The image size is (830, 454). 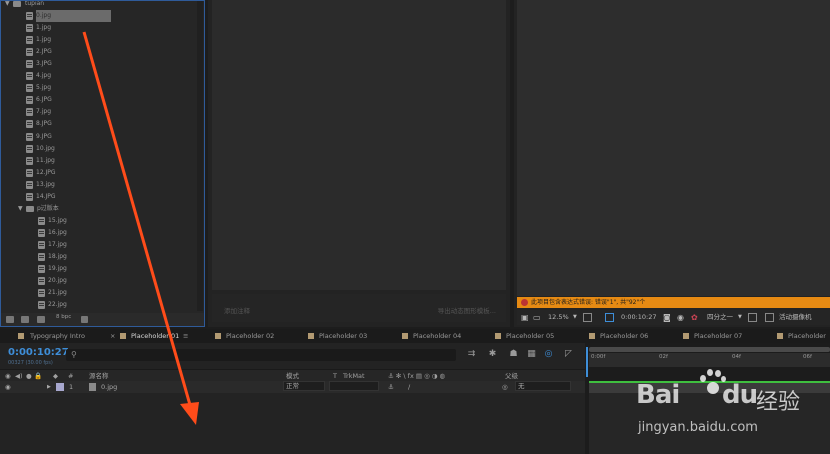 What do you see at coordinates (44, 136) in the screenshot?
I see `file-name: 9.JPG` at bounding box center [44, 136].